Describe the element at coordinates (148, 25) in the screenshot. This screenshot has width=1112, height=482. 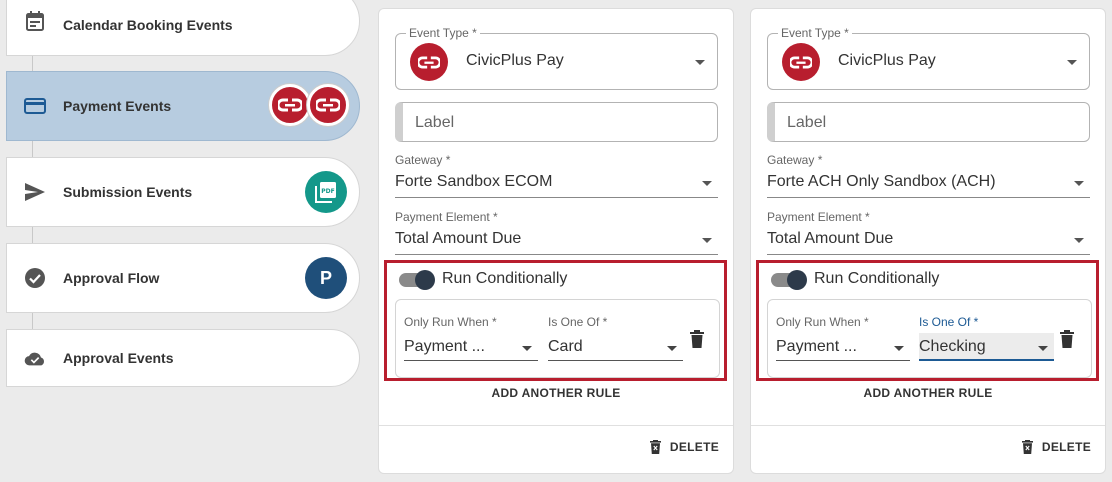
I see `sidebar-item-label: Calendar Booking Events` at that location.